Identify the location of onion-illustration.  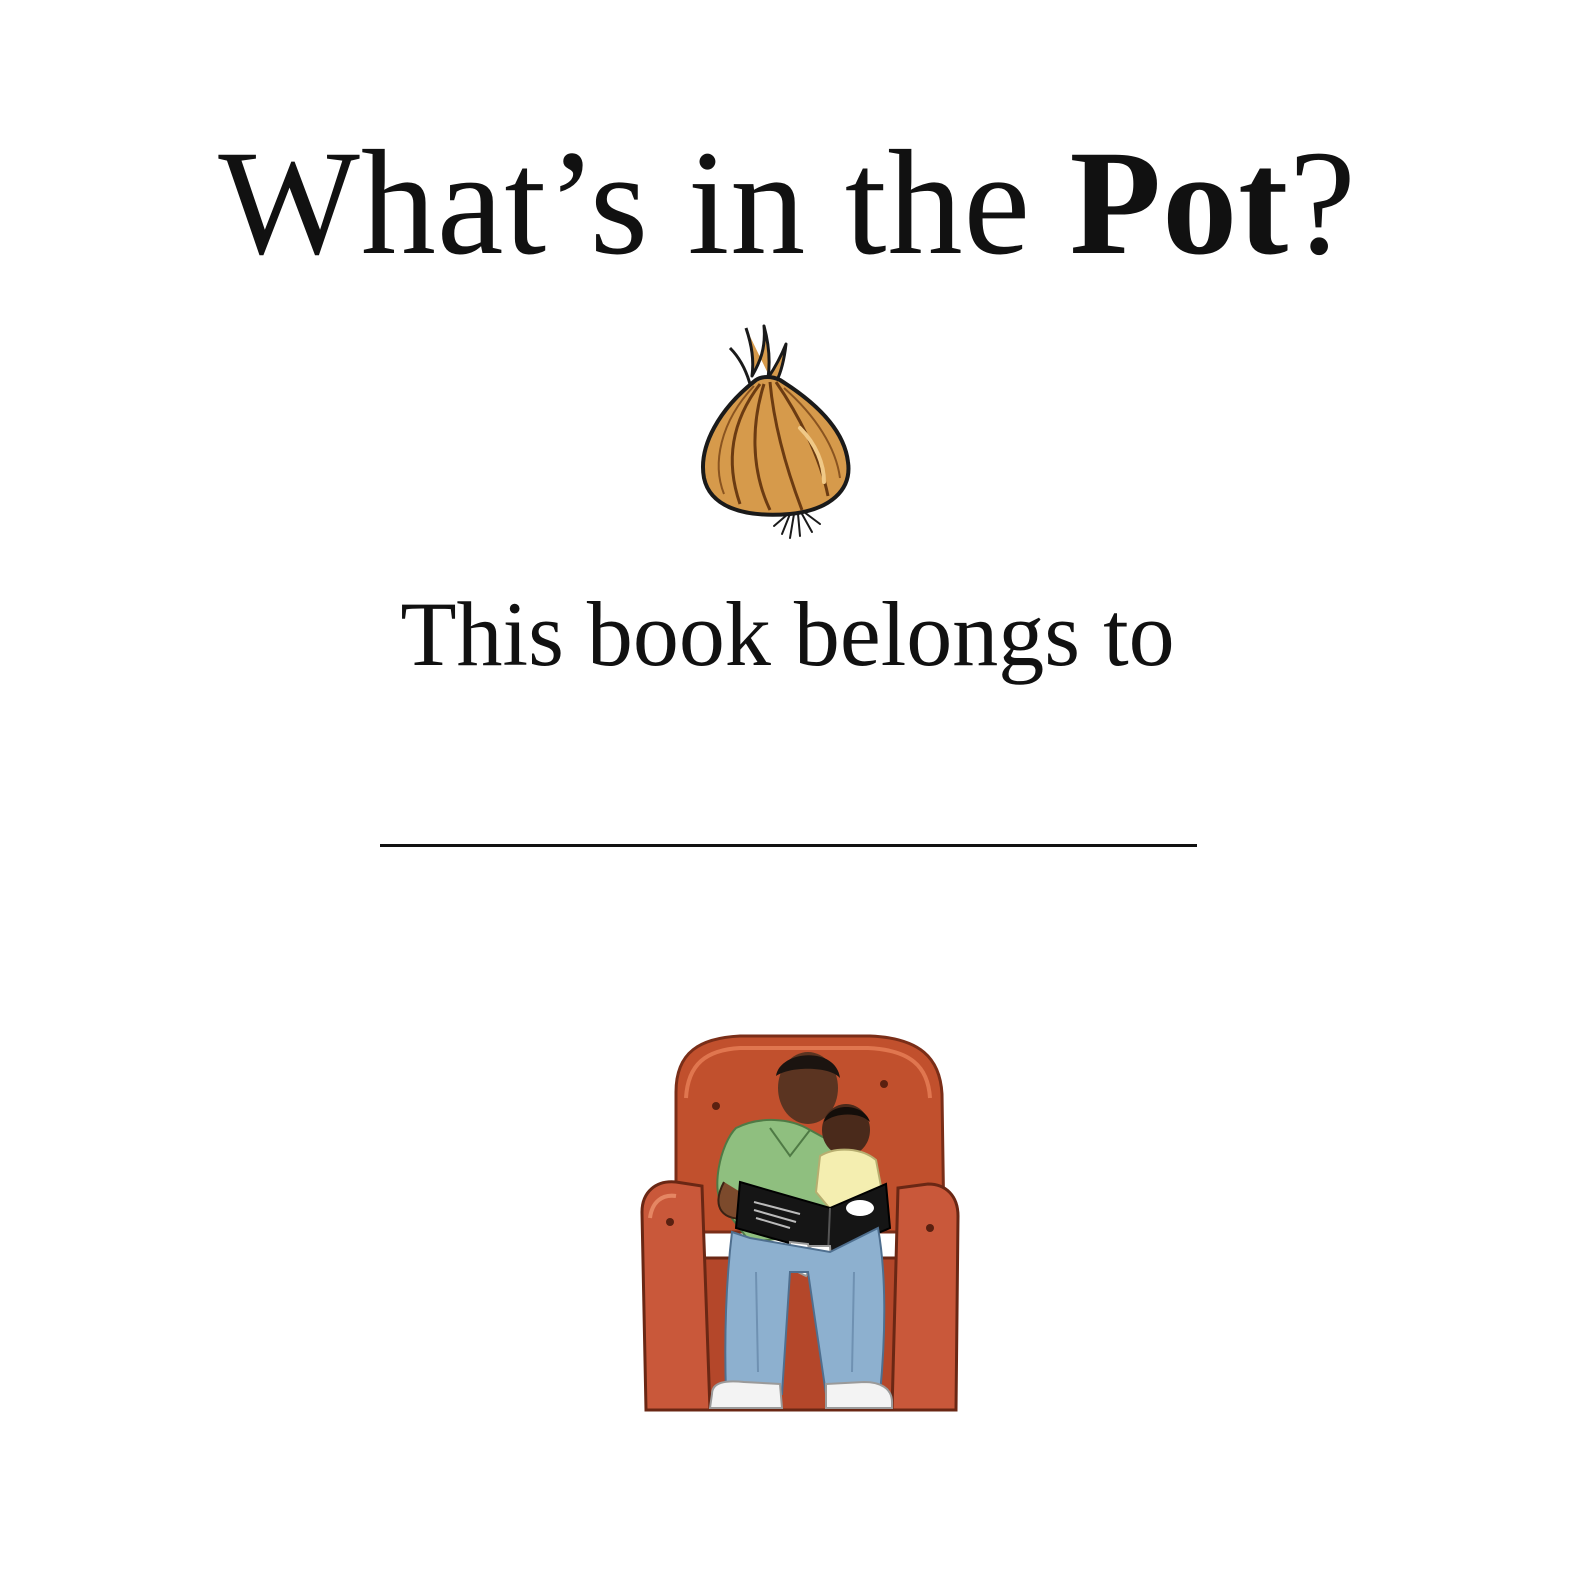
(776, 431).